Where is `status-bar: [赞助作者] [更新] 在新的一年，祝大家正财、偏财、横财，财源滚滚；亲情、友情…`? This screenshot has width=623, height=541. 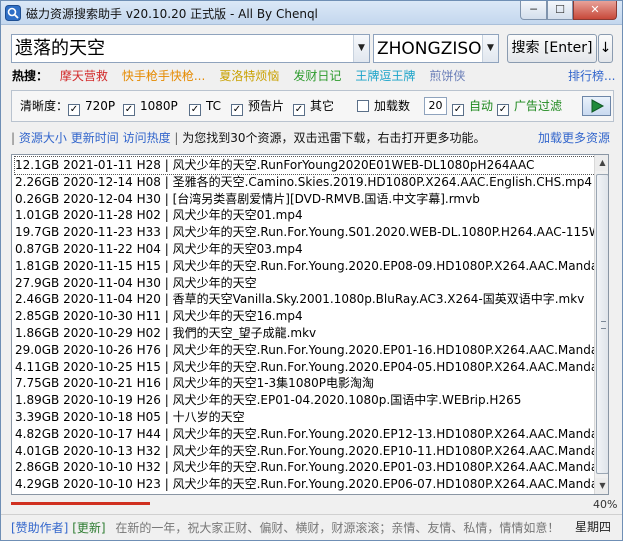
status-bar: [赞助作者] [更新] 在新的一年，祝大家正财、偏财、横财，财源滚滚；亲情、友情… is located at coordinates (311, 527).